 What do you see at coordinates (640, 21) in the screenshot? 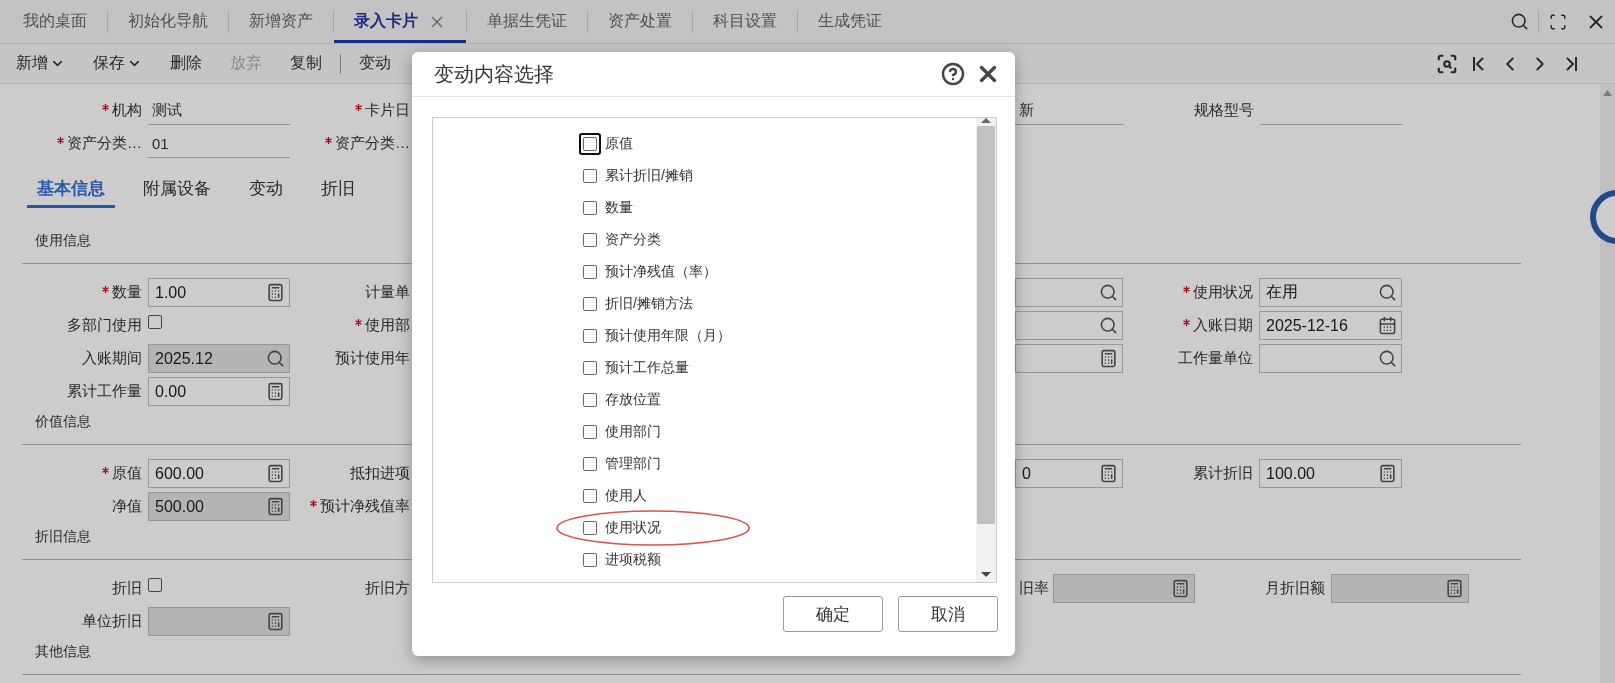
I see `page-tab: 资产处置` at bounding box center [640, 21].